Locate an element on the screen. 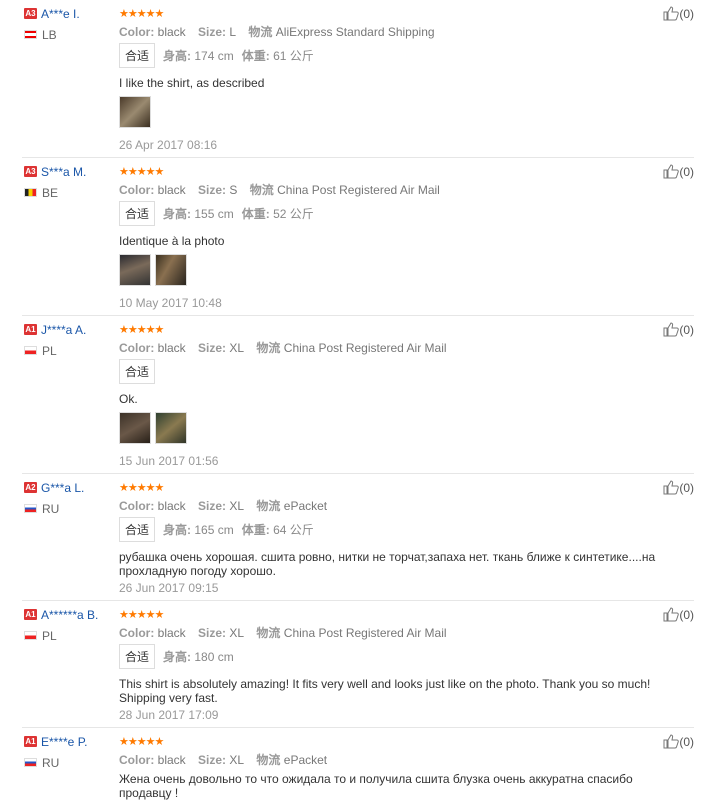 The image size is (713, 803). fit-info: 合适 身高: 180 cm is located at coordinates (399, 656).